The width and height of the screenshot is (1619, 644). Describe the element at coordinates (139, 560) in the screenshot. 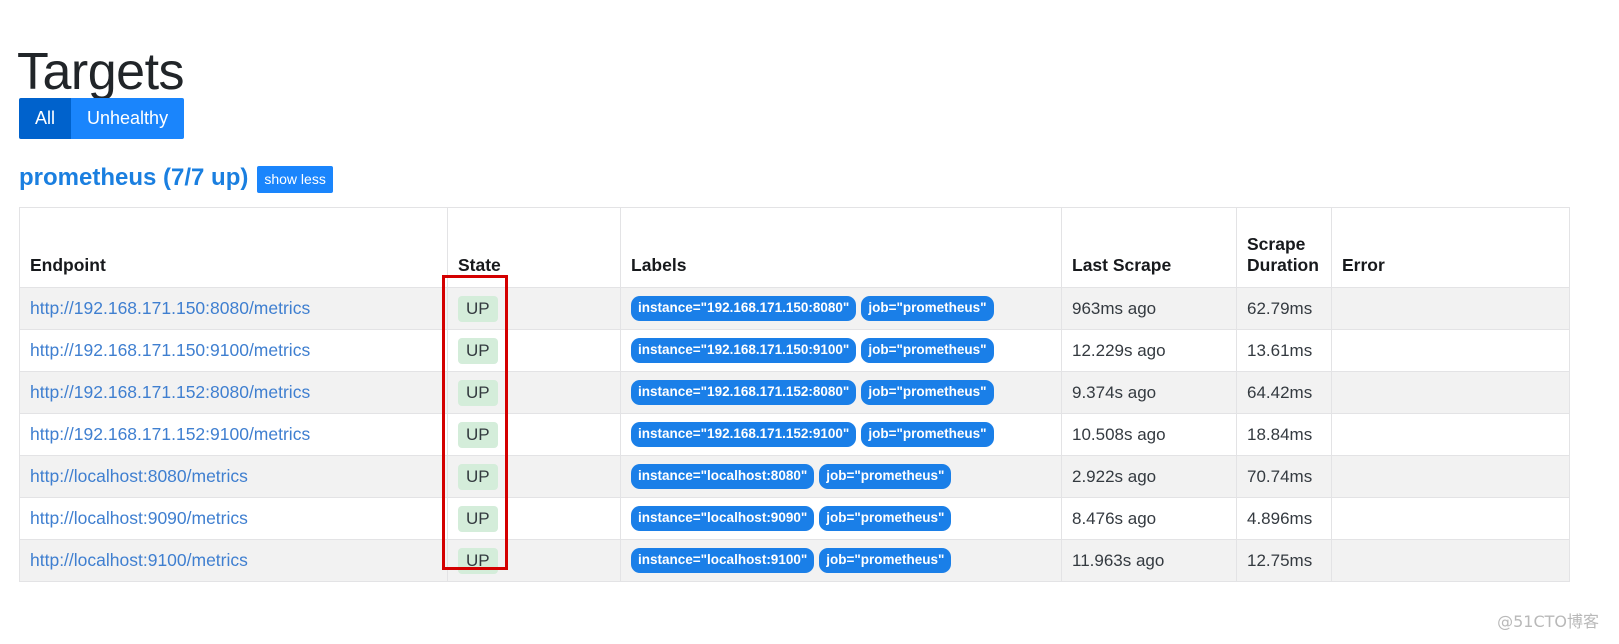

I see `endpoint-link: http://localhost:9100/metrics` at that location.